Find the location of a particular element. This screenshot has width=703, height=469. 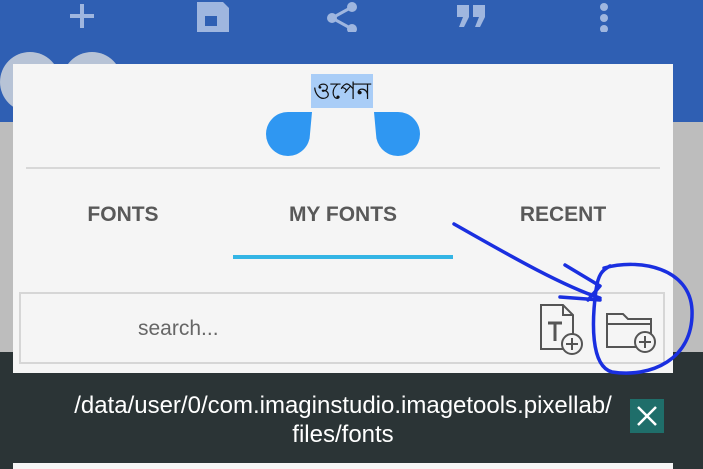

tab-recent: RECENT is located at coordinates (563, 215).